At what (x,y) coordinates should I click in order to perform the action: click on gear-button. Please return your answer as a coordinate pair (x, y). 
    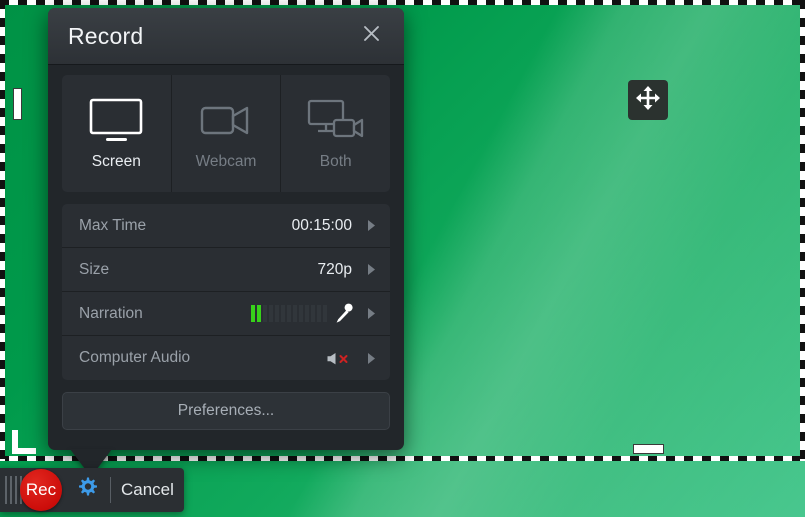
    Looking at the image, I should click on (87, 490).